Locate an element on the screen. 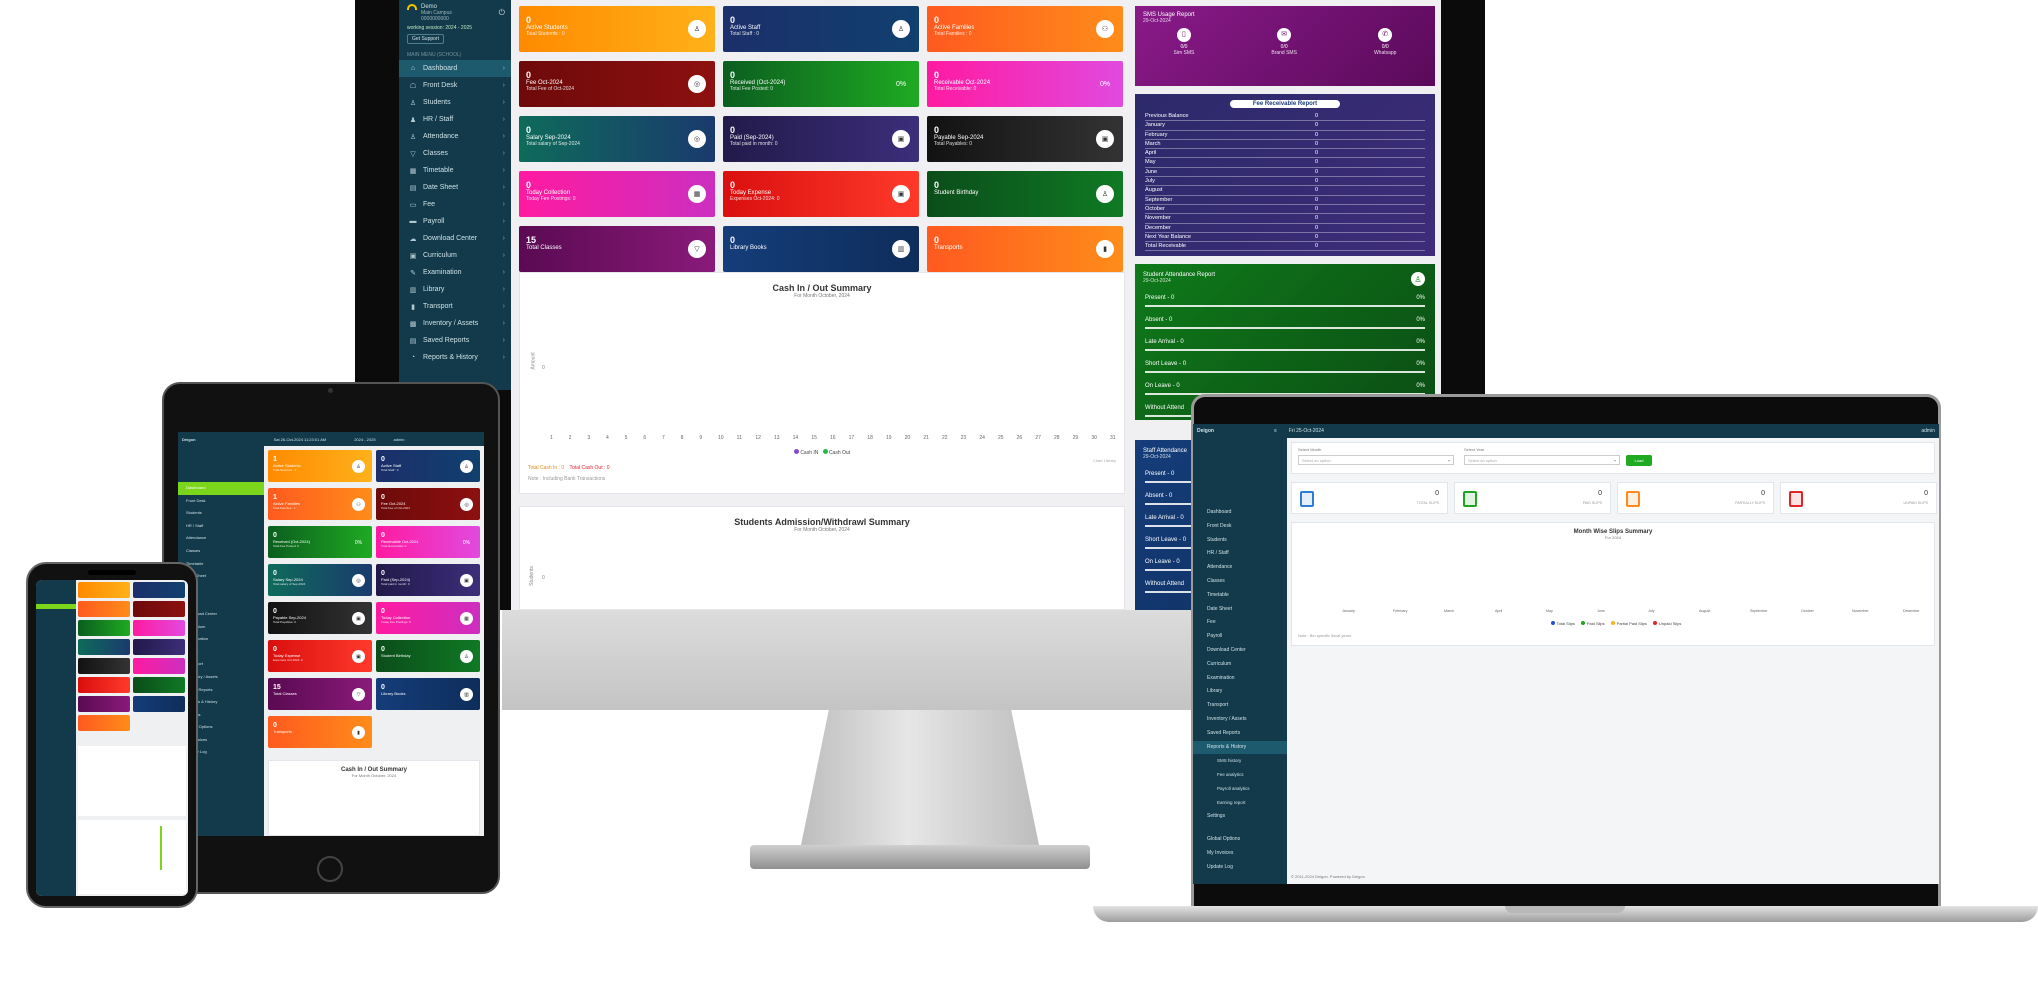  tablet-menu-item: Dashboard is located at coordinates (221, 488).